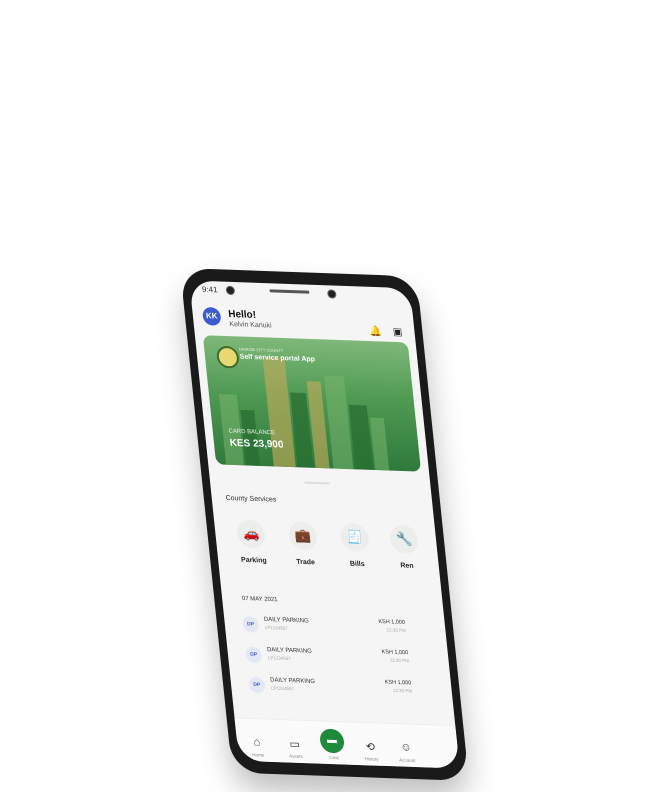 This screenshot has height=792, width=671. I want to click on nav-card: ▬ Card, so click(332, 744).